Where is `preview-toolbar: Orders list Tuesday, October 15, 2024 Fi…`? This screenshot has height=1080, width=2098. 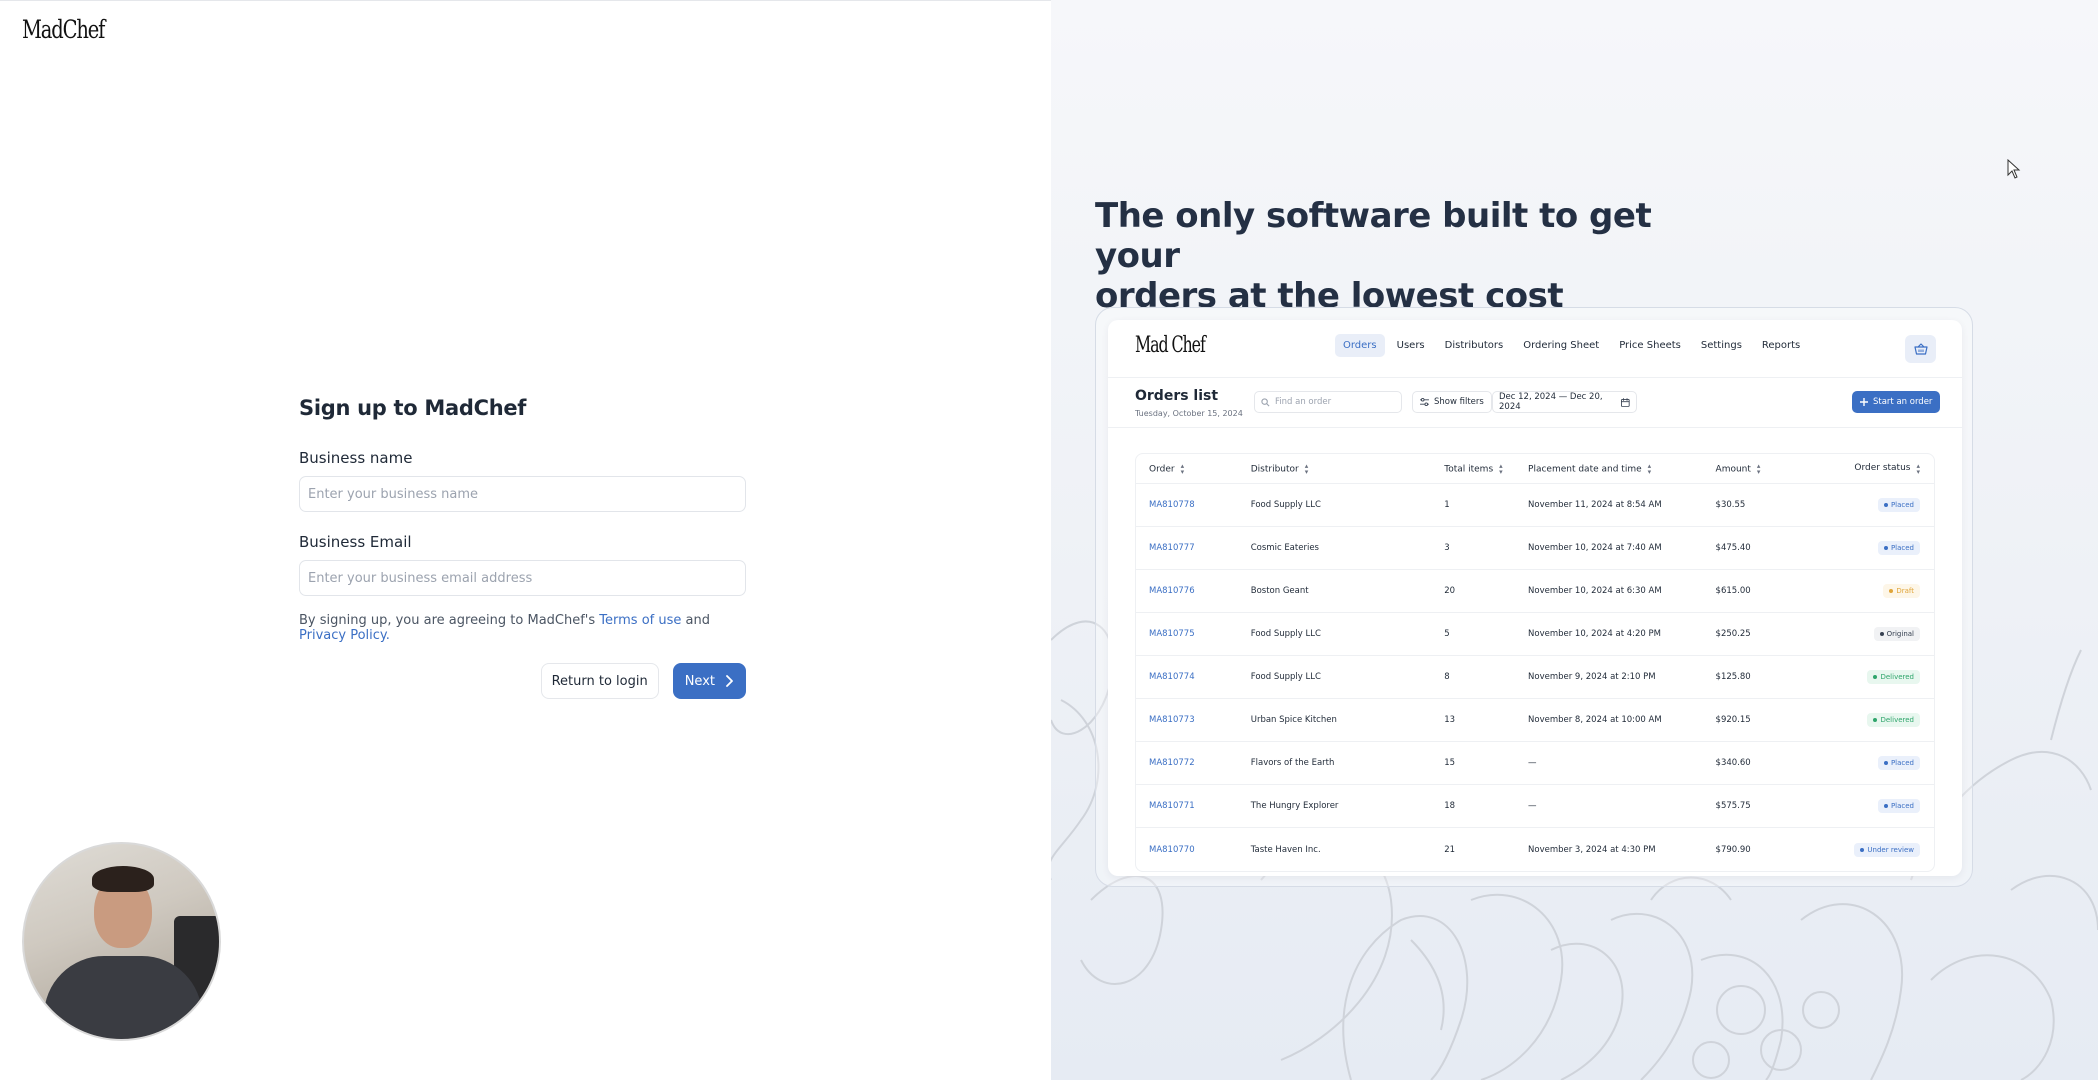
preview-toolbar: Orders list Tuesday, October 15, 2024 Fi… is located at coordinates (1535, 403).